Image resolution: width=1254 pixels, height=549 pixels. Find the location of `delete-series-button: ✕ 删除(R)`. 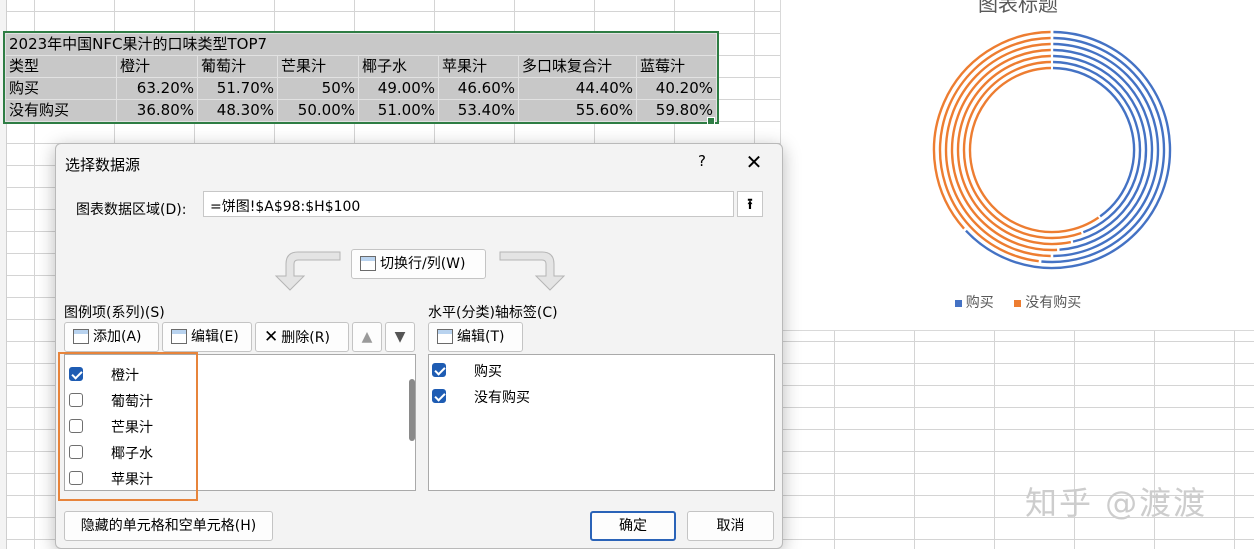

delete-series-button: ✕ 删除(R) is located at coordinates (302, 337).